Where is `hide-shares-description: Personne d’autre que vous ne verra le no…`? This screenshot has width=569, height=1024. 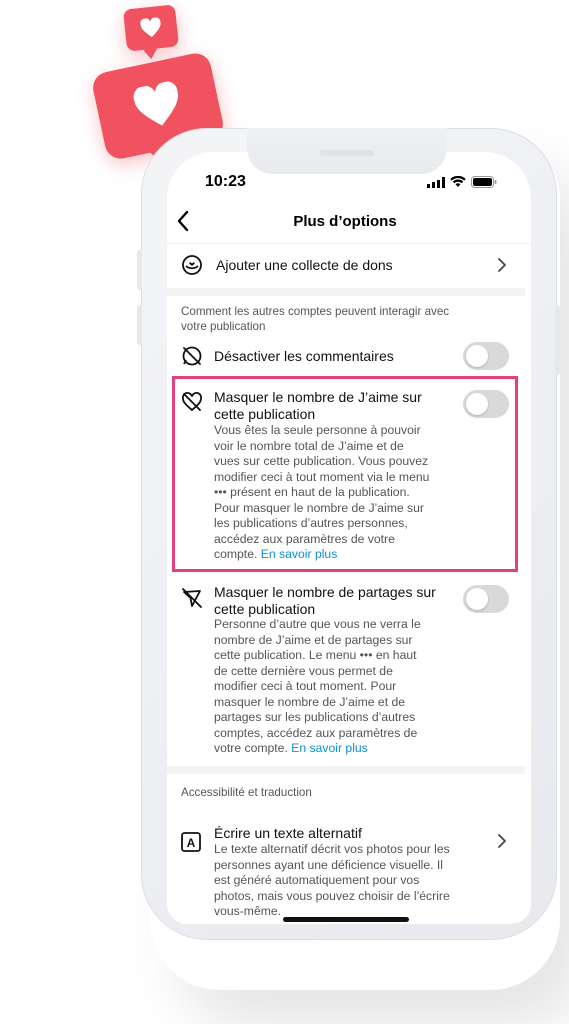 hide-shares-description: Personne d’autre que vous ne verra le no… is located at coordinates (317, 686).